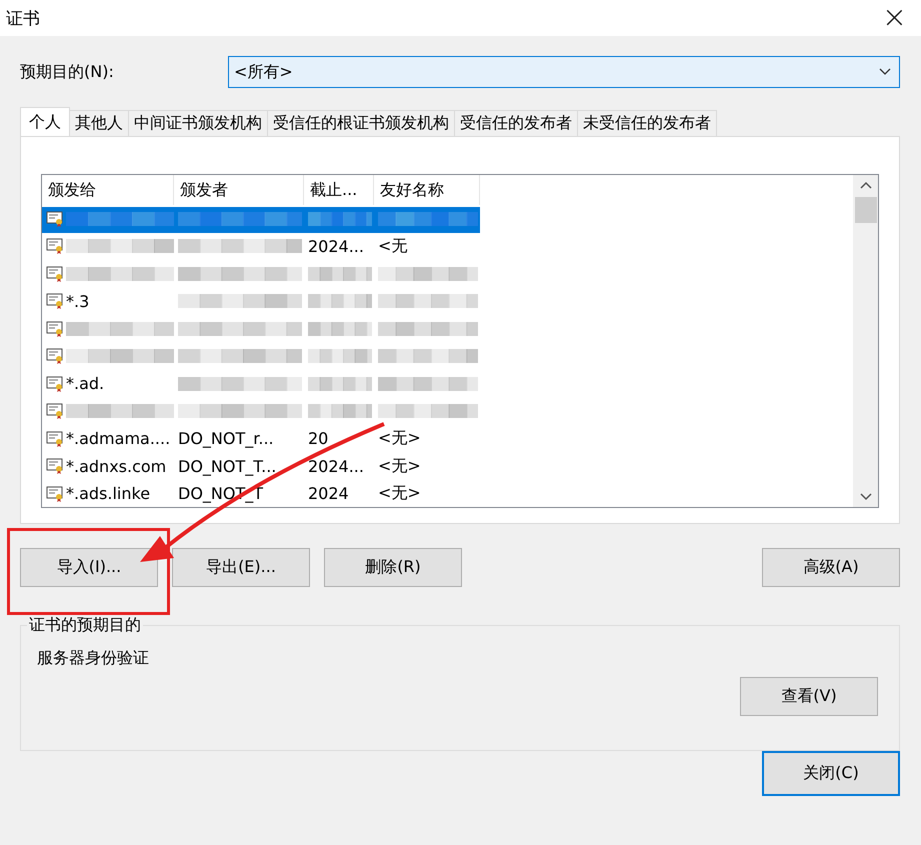 This screenshot has width=921, height=845. I want to click on advanced-button: 高级(A), so click(831, 567).